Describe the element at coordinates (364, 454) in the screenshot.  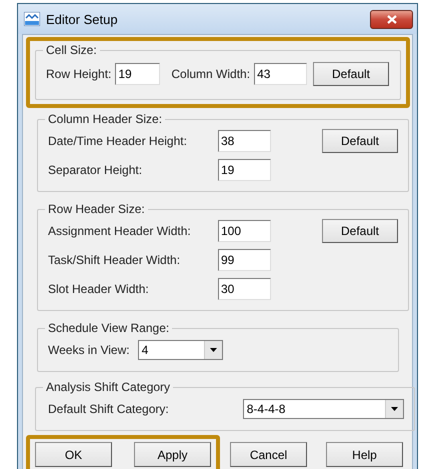
I see `dialog-button: Help` at that location.